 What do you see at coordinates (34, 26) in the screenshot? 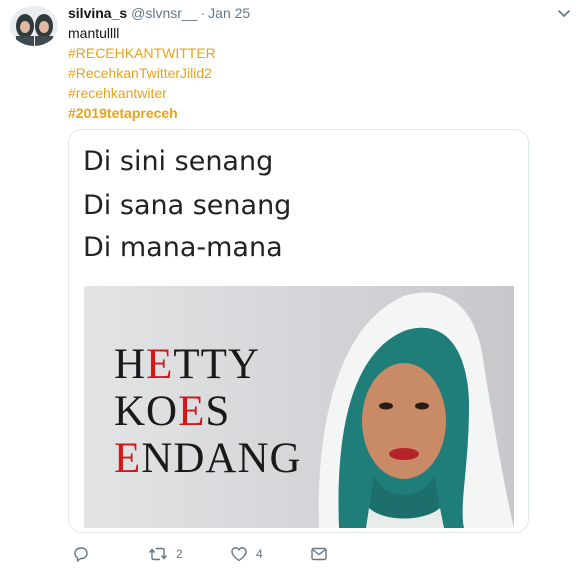
I see `avatar` at bounding box center [34, 26].